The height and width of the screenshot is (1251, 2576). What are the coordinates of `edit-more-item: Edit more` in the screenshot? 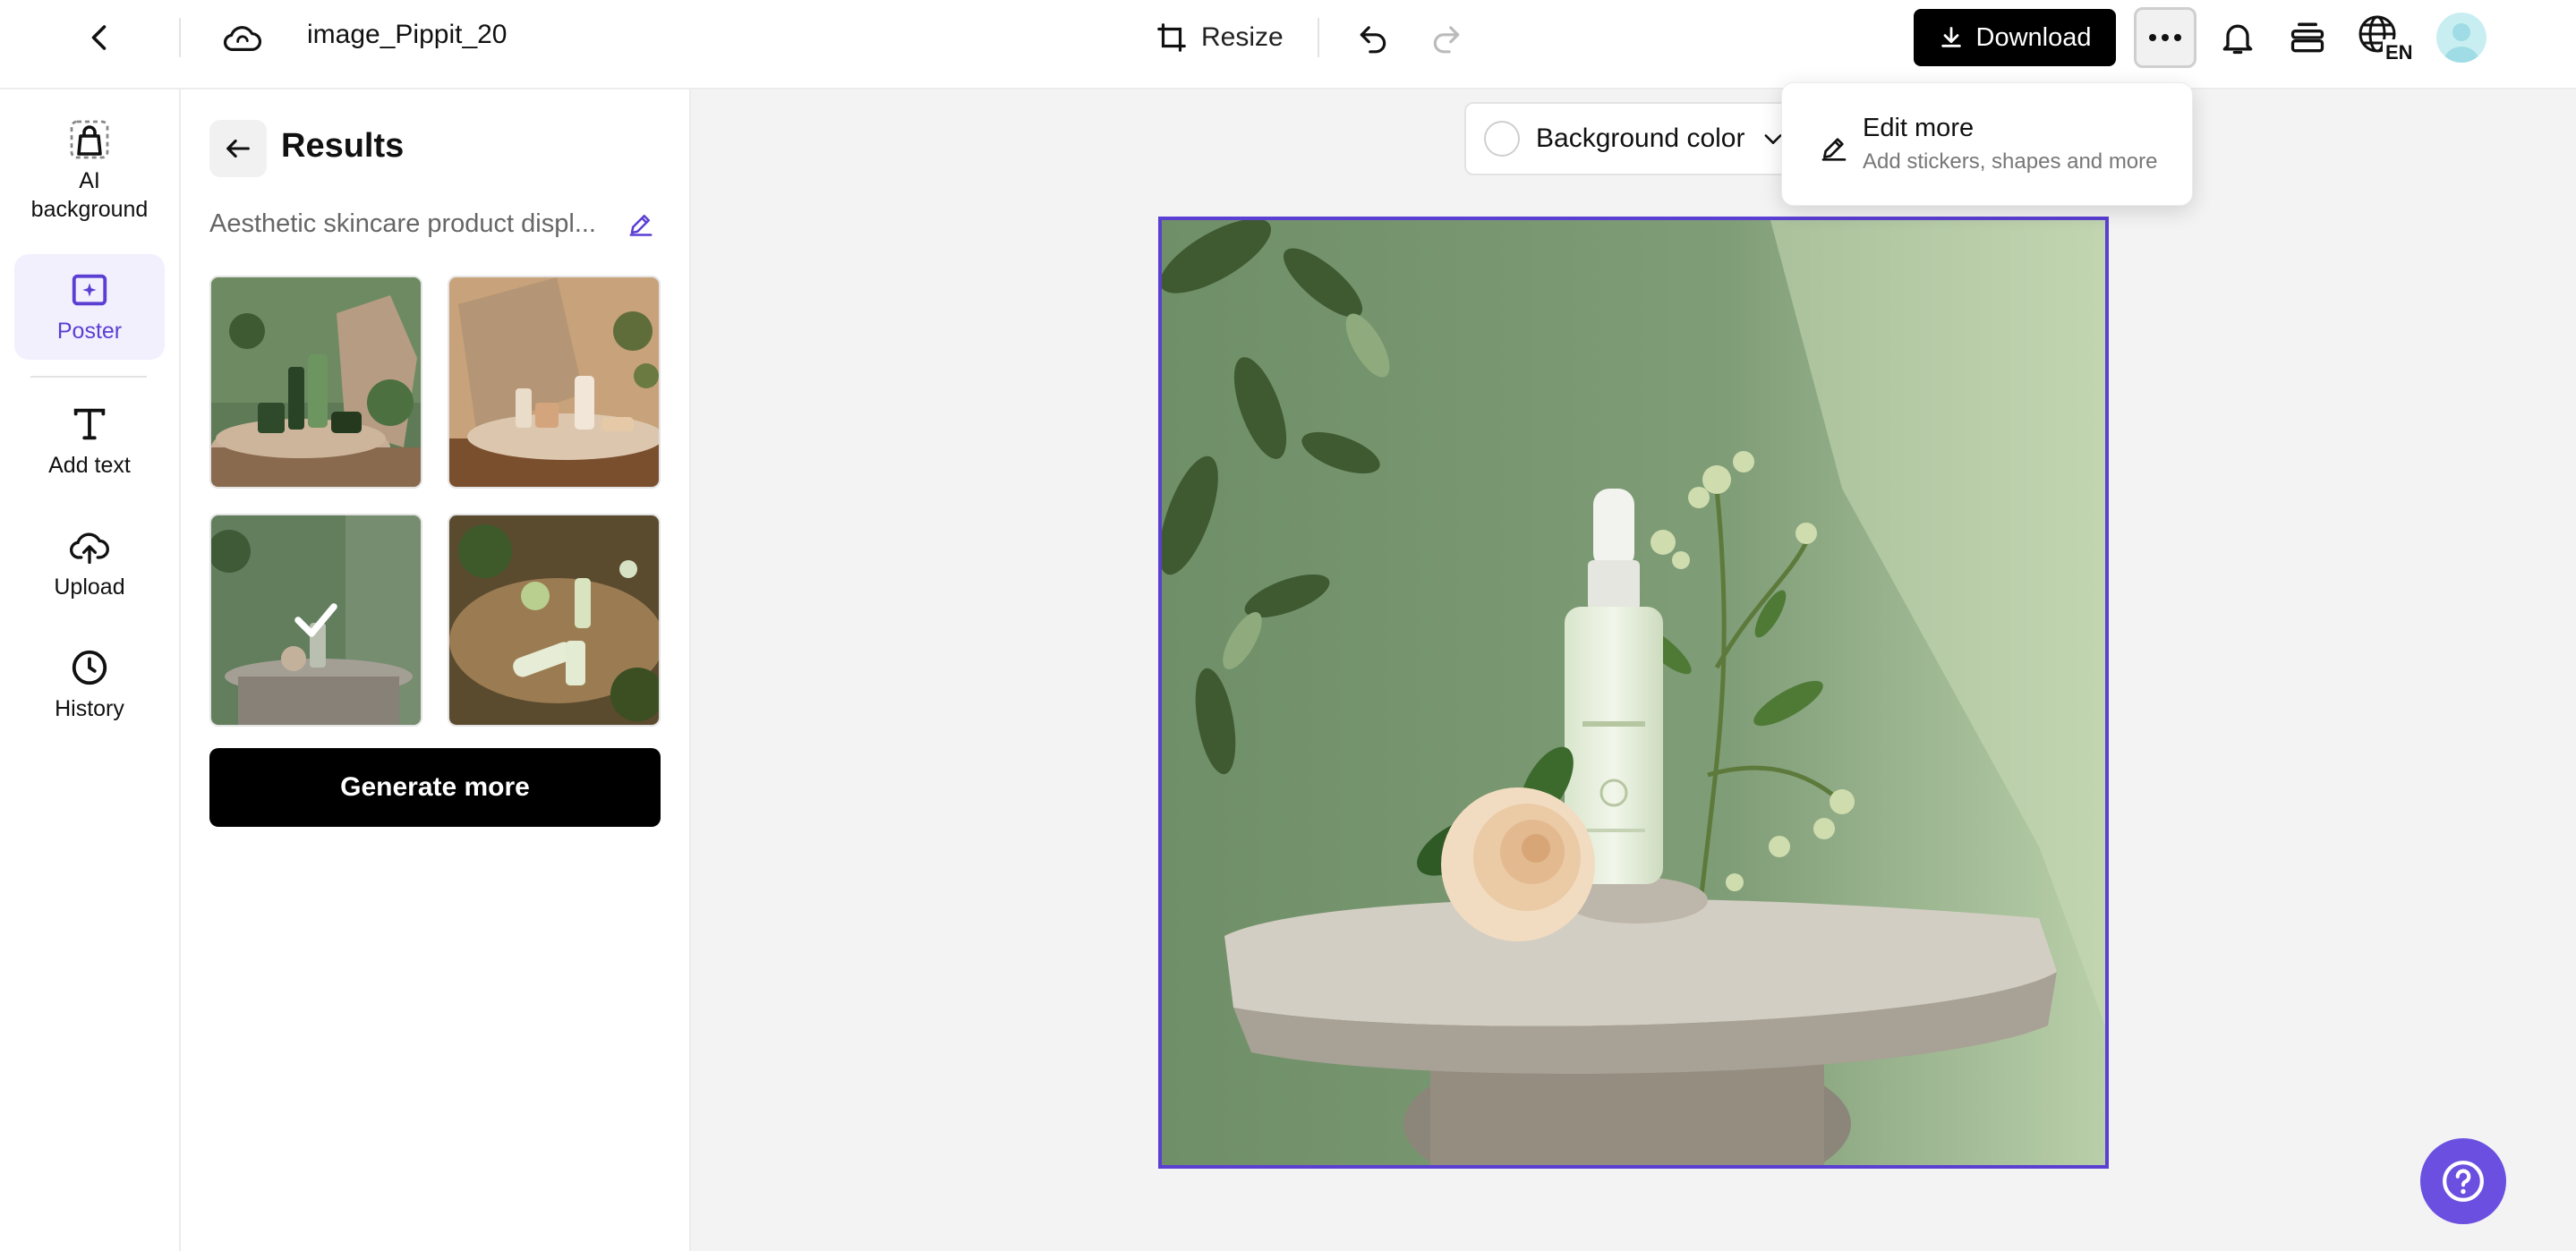 It's located at (1918, 128).